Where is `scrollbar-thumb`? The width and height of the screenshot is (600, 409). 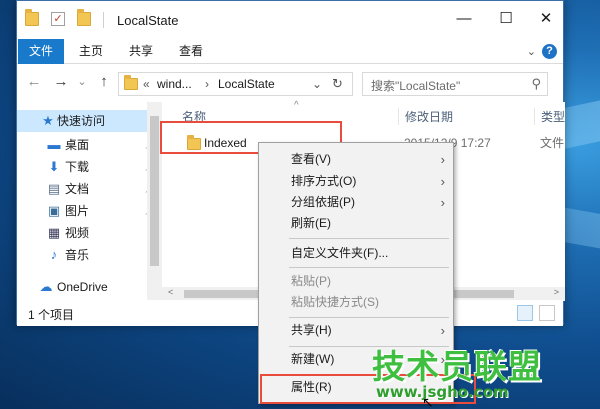 scrollbar-thumb is located at coordinates (154, 191).